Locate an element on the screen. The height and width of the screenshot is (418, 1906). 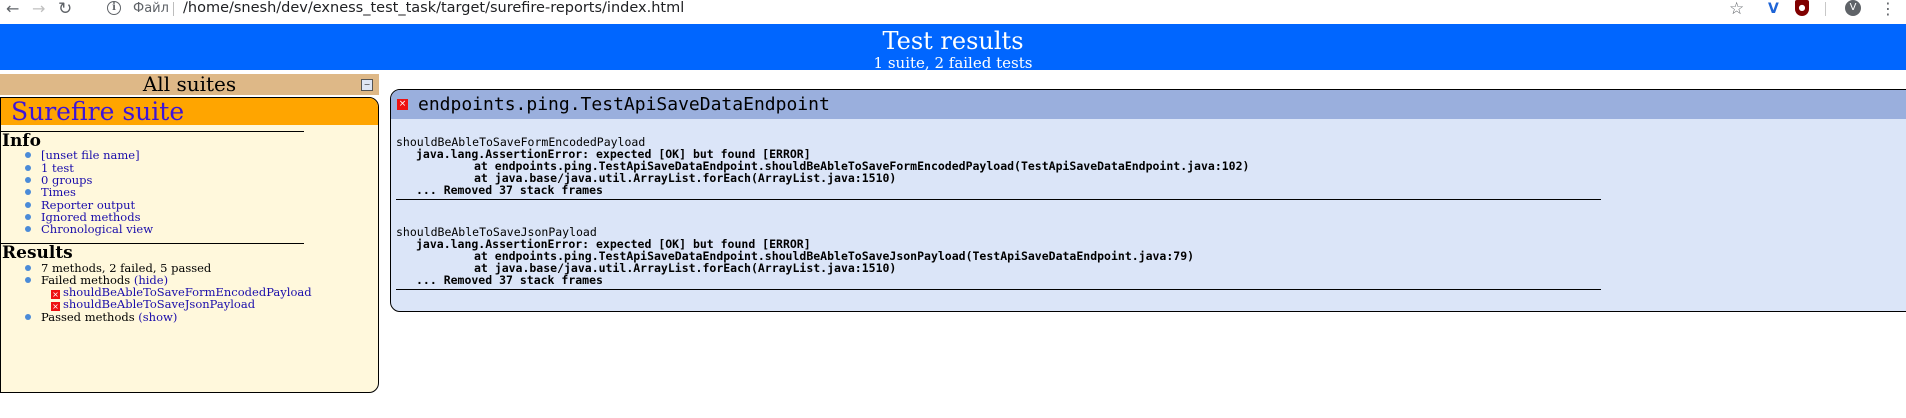
page-title: Test results is located at coordinates (953, 41).